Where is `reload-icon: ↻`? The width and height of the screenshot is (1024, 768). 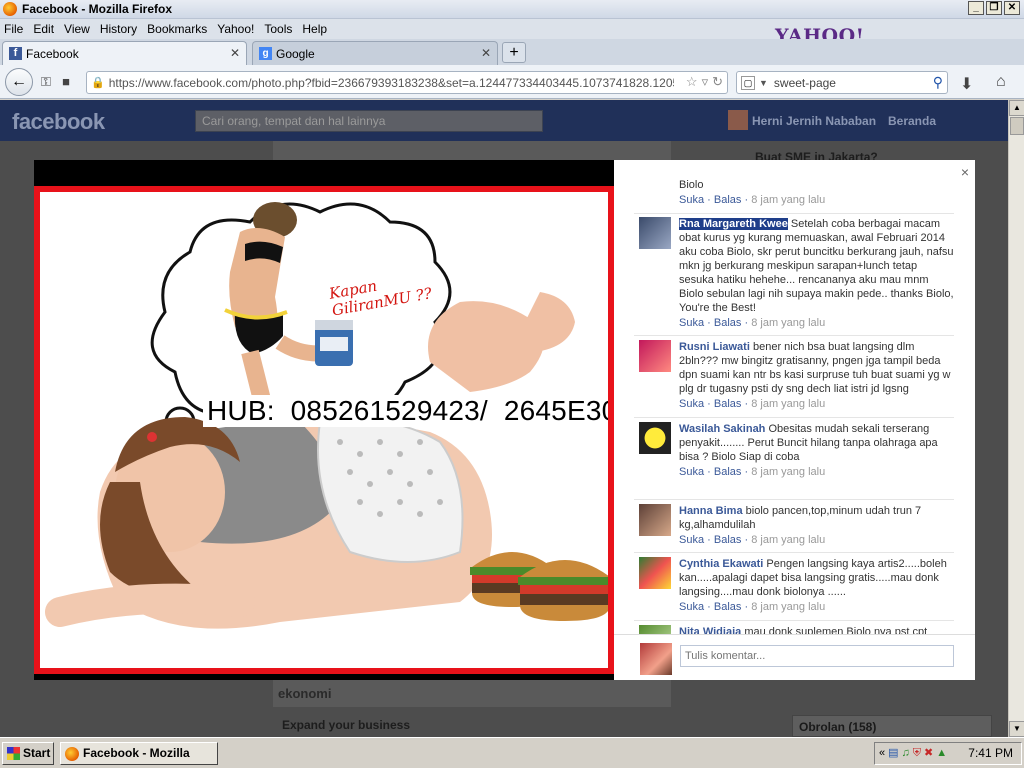
reload-icon: ↻ is located at coordinates (717, 82).